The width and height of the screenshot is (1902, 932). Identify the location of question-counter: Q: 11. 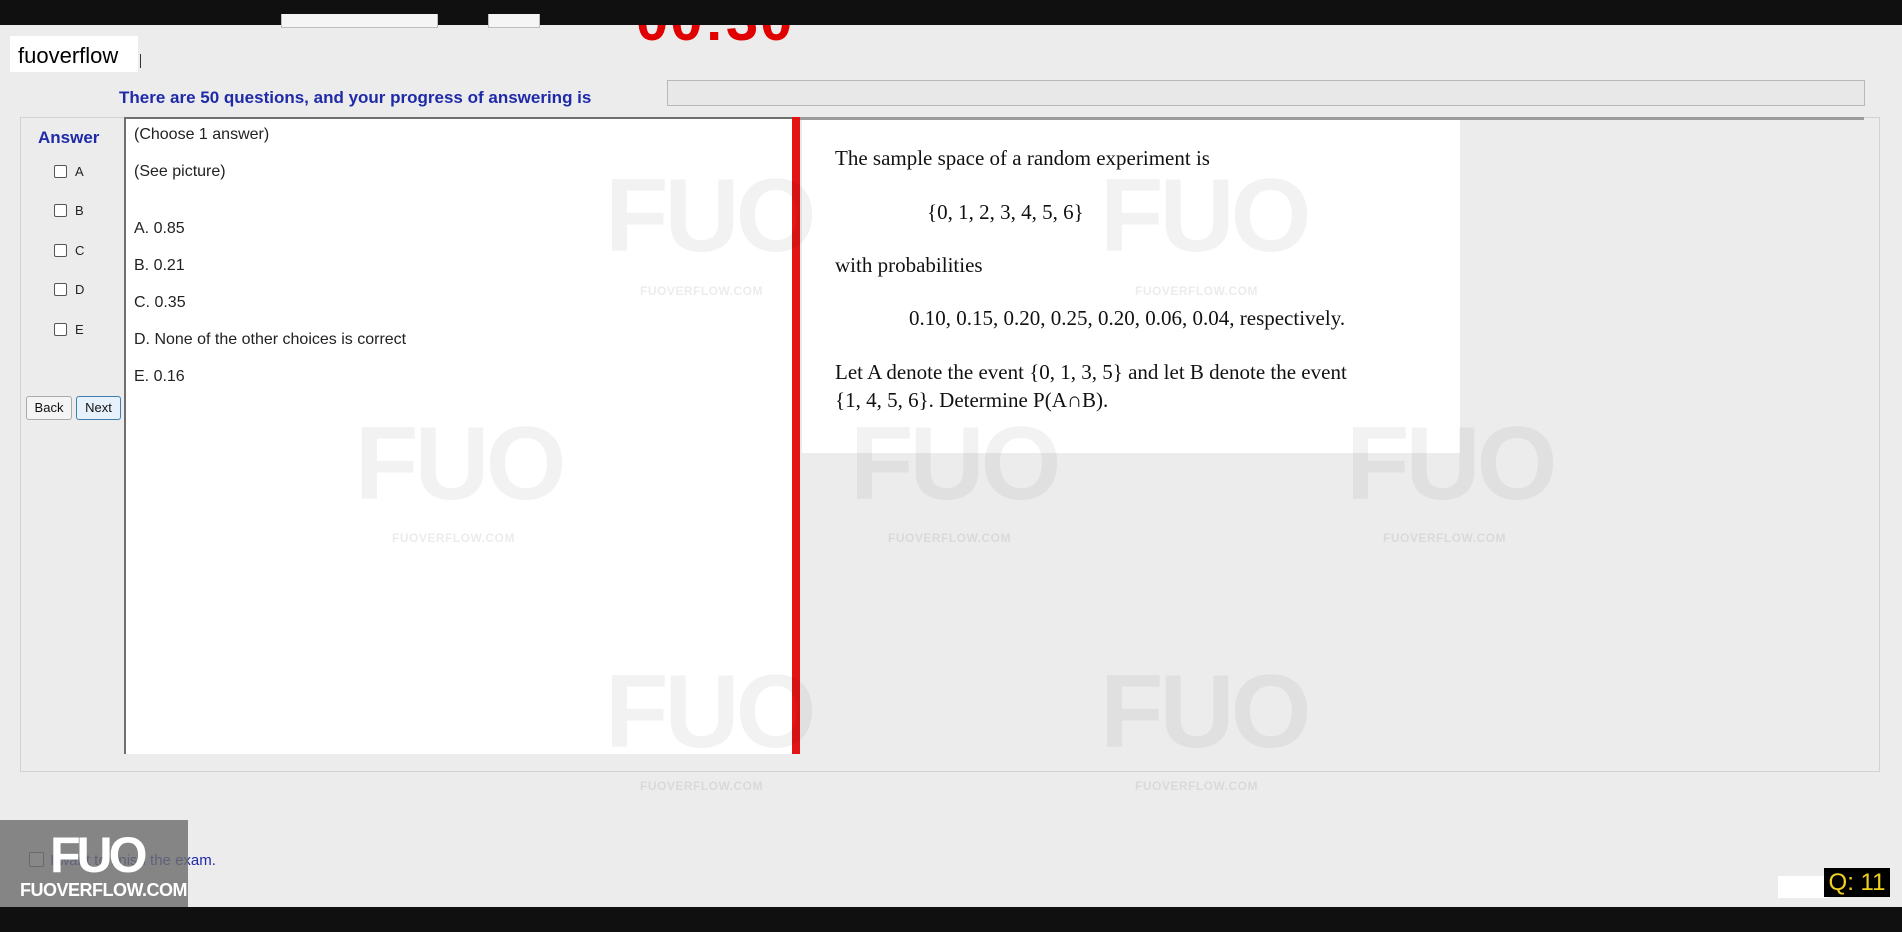
(1857, 882).